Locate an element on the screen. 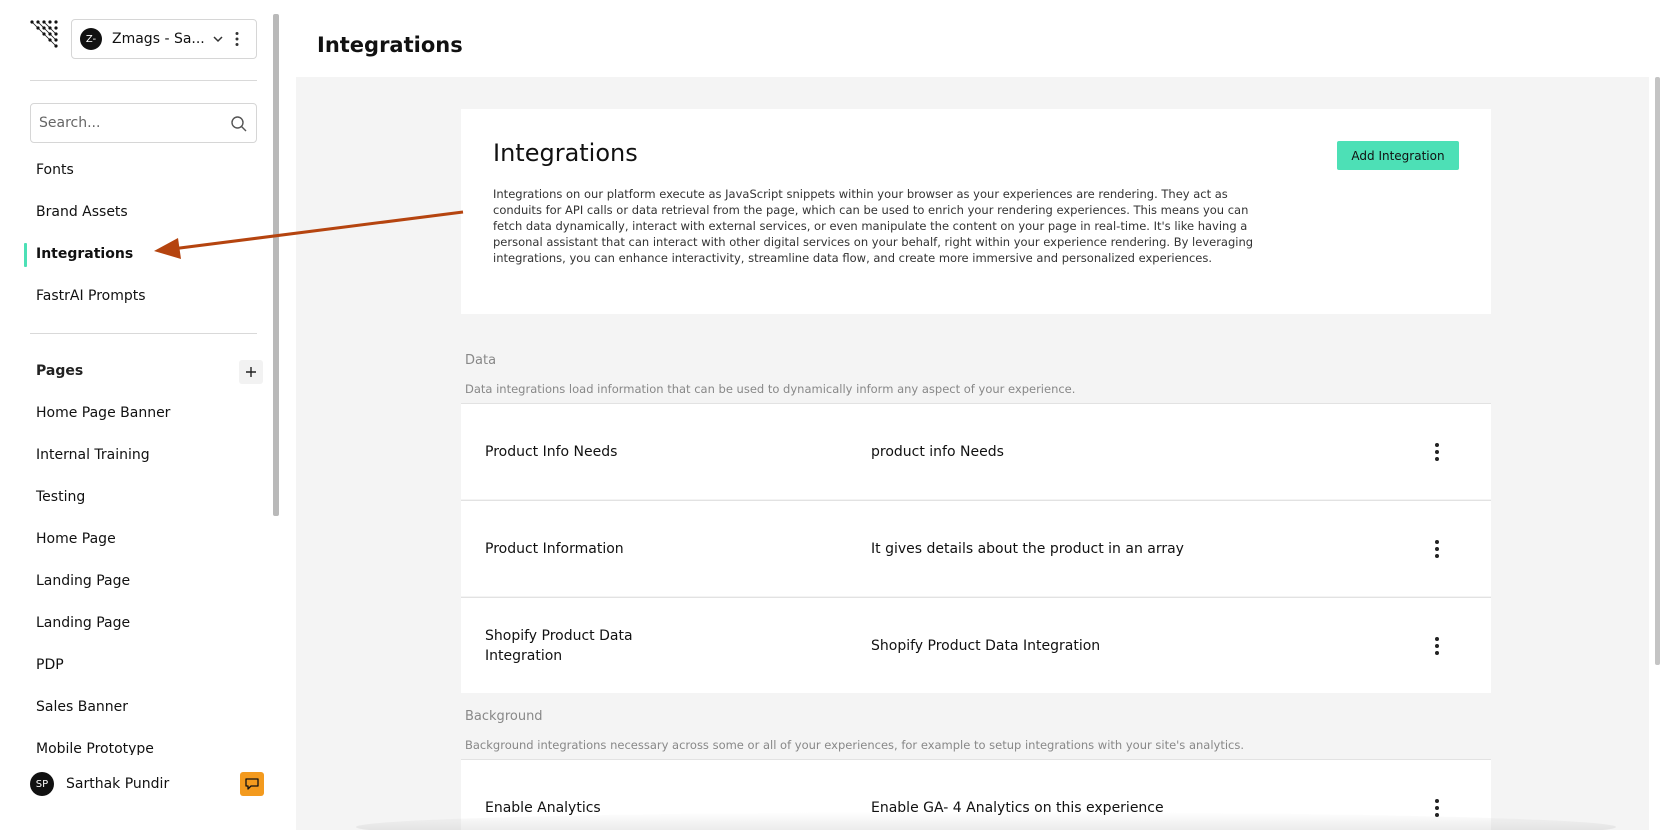 The height and width of the screenshot is (830, 1661). user-name: Sarthak Pundir is located at coordinates (118, 784).